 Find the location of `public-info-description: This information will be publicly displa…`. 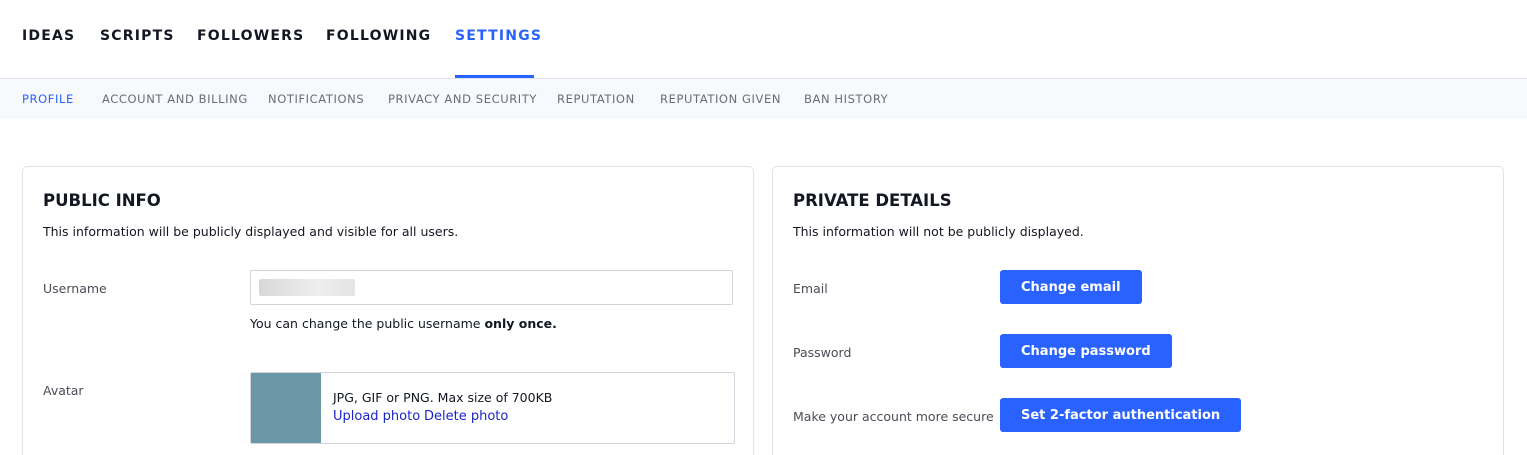

public-info-description: This information will be publicly displa… is located at coordinates (251, 231).